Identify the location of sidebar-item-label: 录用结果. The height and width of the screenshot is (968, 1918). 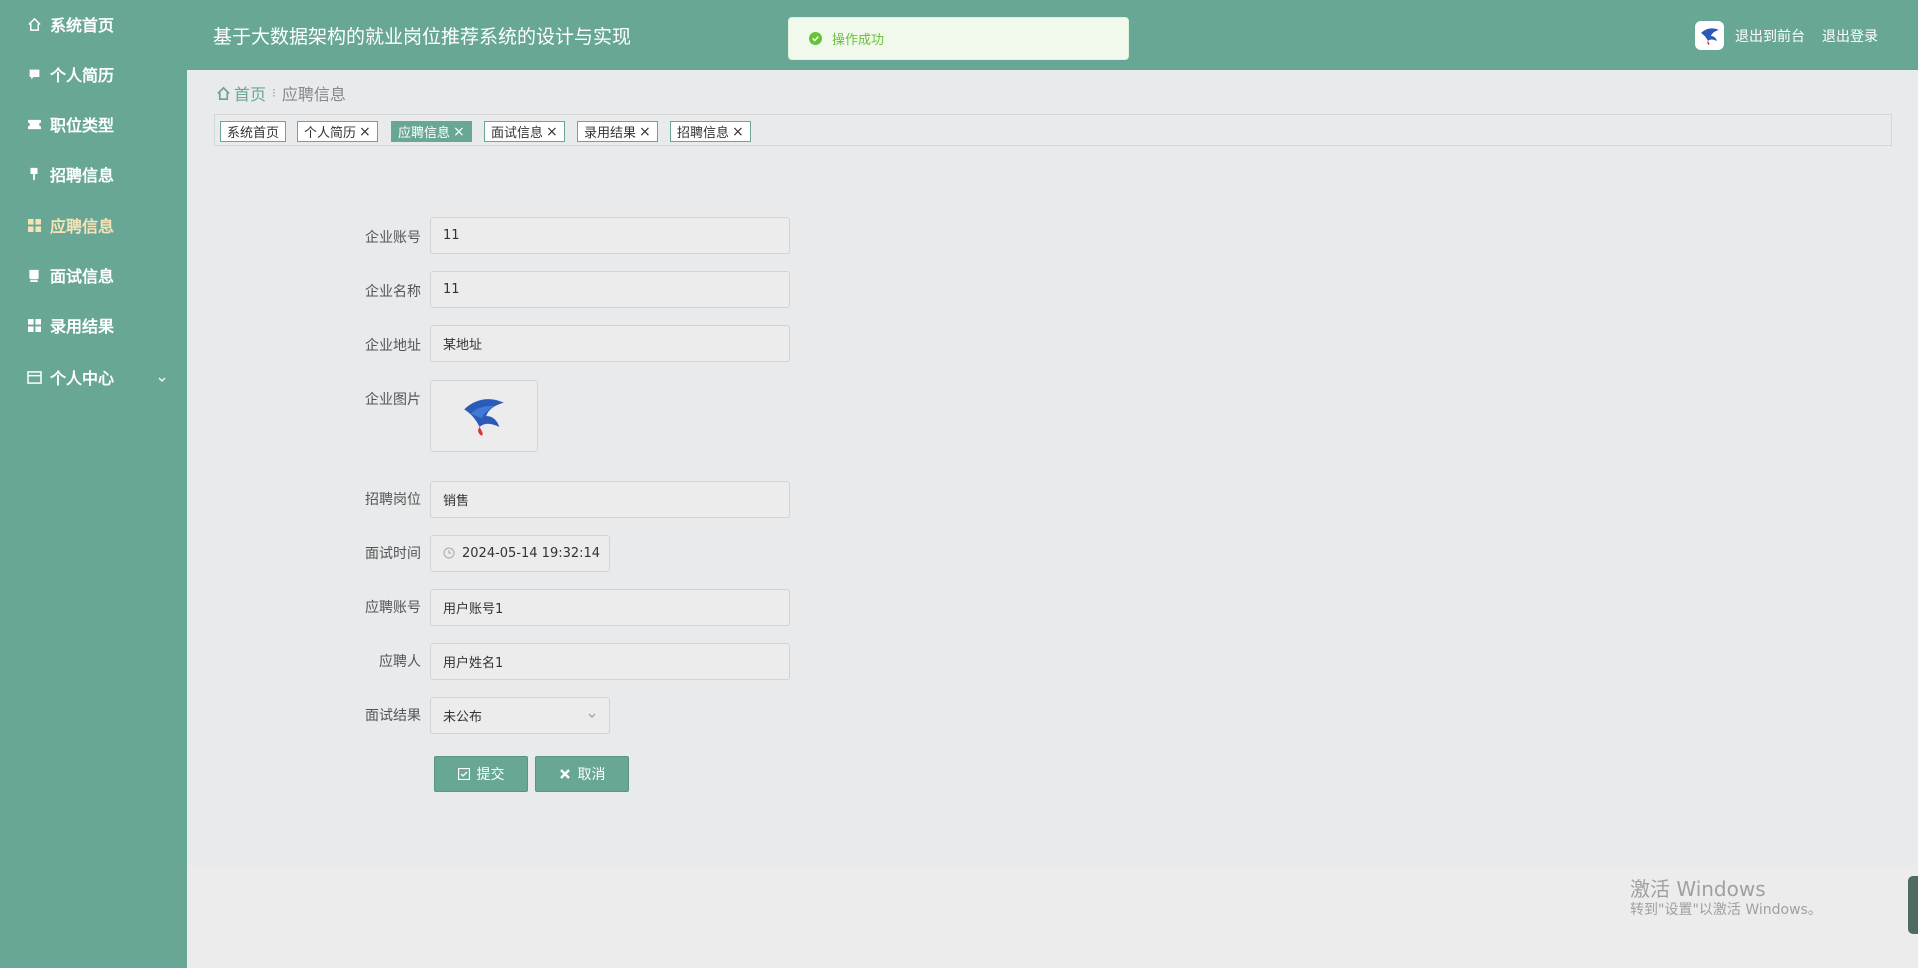
(82, 326).